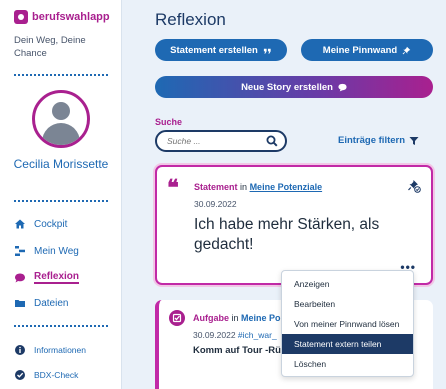 This screenshot has height=389, width=446. What do you see at coordinates (20, 277) in the screenshot?
I see `reflection-icon` at bounding box center [20, 277].